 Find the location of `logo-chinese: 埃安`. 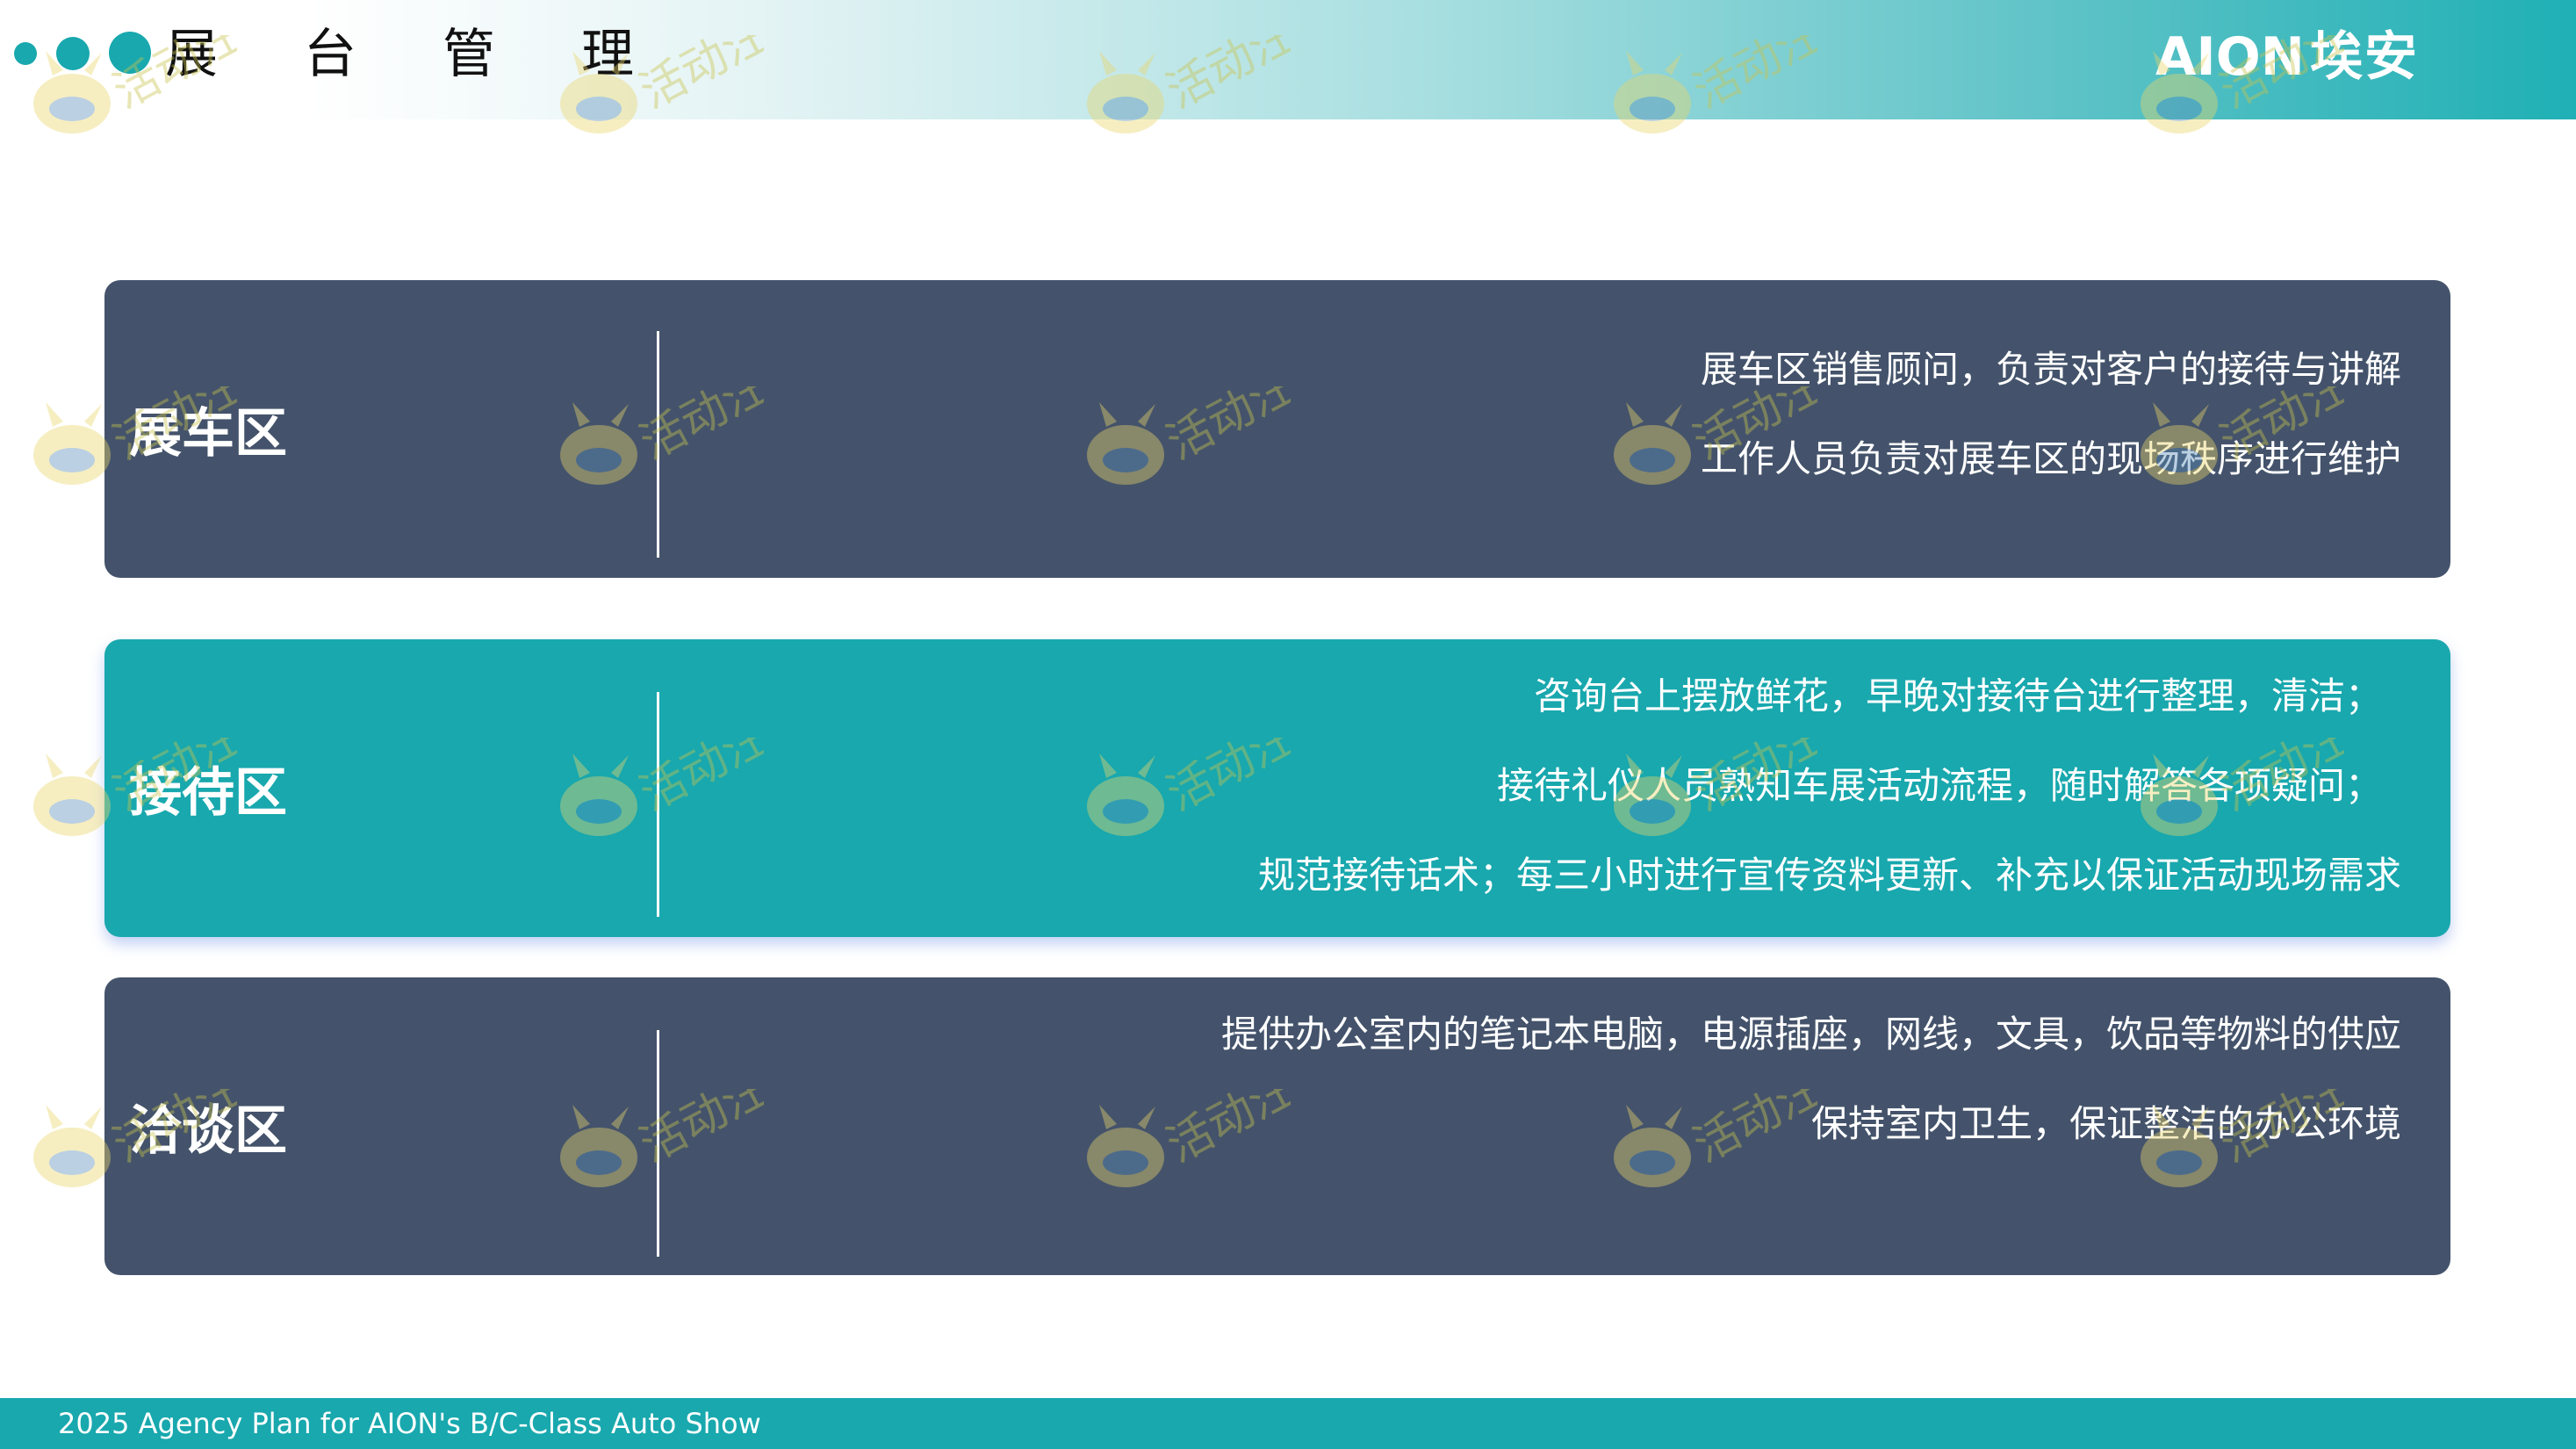

logo-chinese: 埃安 is located at coordinates (2364, 57).